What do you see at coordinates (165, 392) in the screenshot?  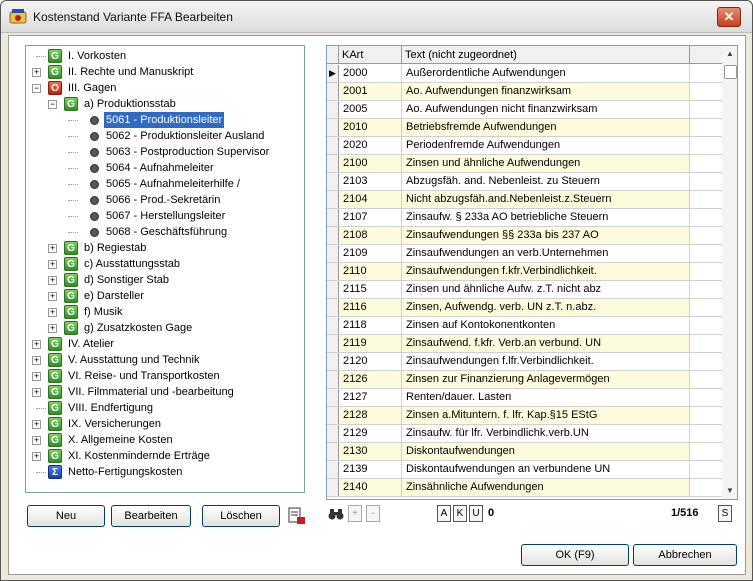 I see `tree-item: + G VII. Filmmaterial und -bearbeitung` at bounding box center [165, 392].